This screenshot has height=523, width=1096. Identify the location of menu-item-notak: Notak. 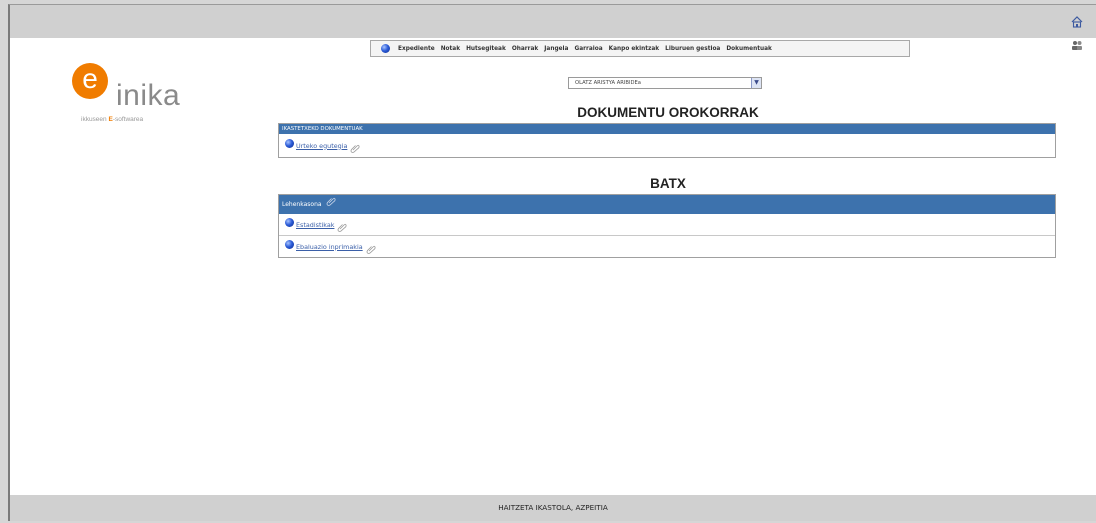
(450, 49).